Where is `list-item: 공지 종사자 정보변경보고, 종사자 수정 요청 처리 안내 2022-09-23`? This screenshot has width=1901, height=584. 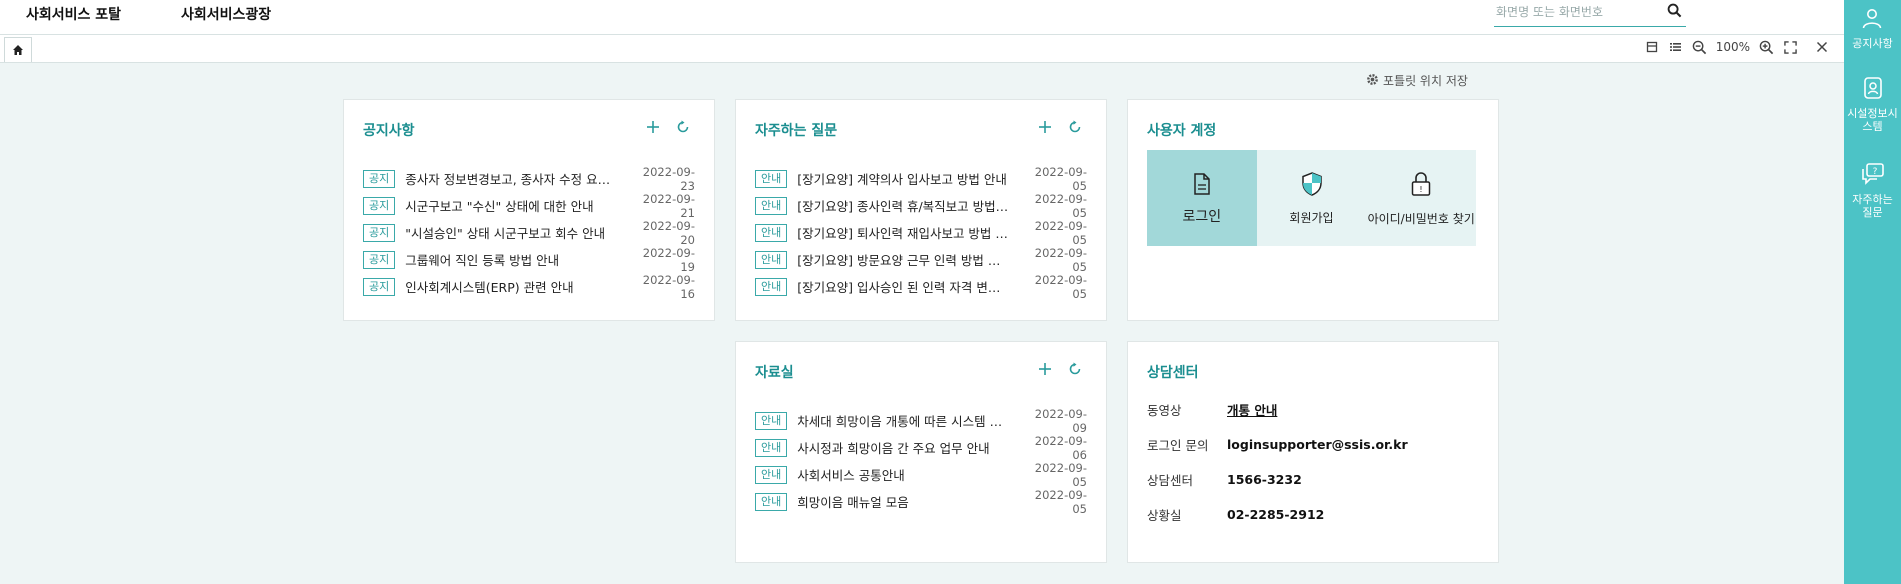 list-item: 공지 종사자 정보변경보고, 종사자 수정 요청 처리 안내 2022-09-23 is located at coordinates (529, 178).